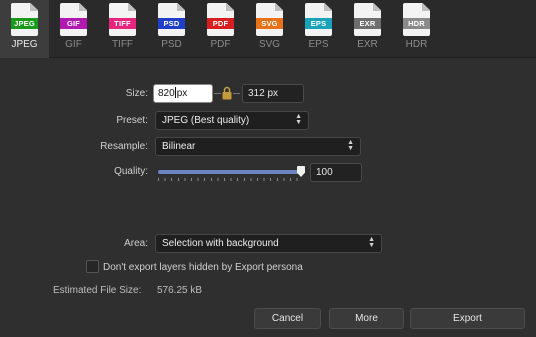 This screenshot has height=337, width=536. I want to click on width-unit: px, so click(182, 93).